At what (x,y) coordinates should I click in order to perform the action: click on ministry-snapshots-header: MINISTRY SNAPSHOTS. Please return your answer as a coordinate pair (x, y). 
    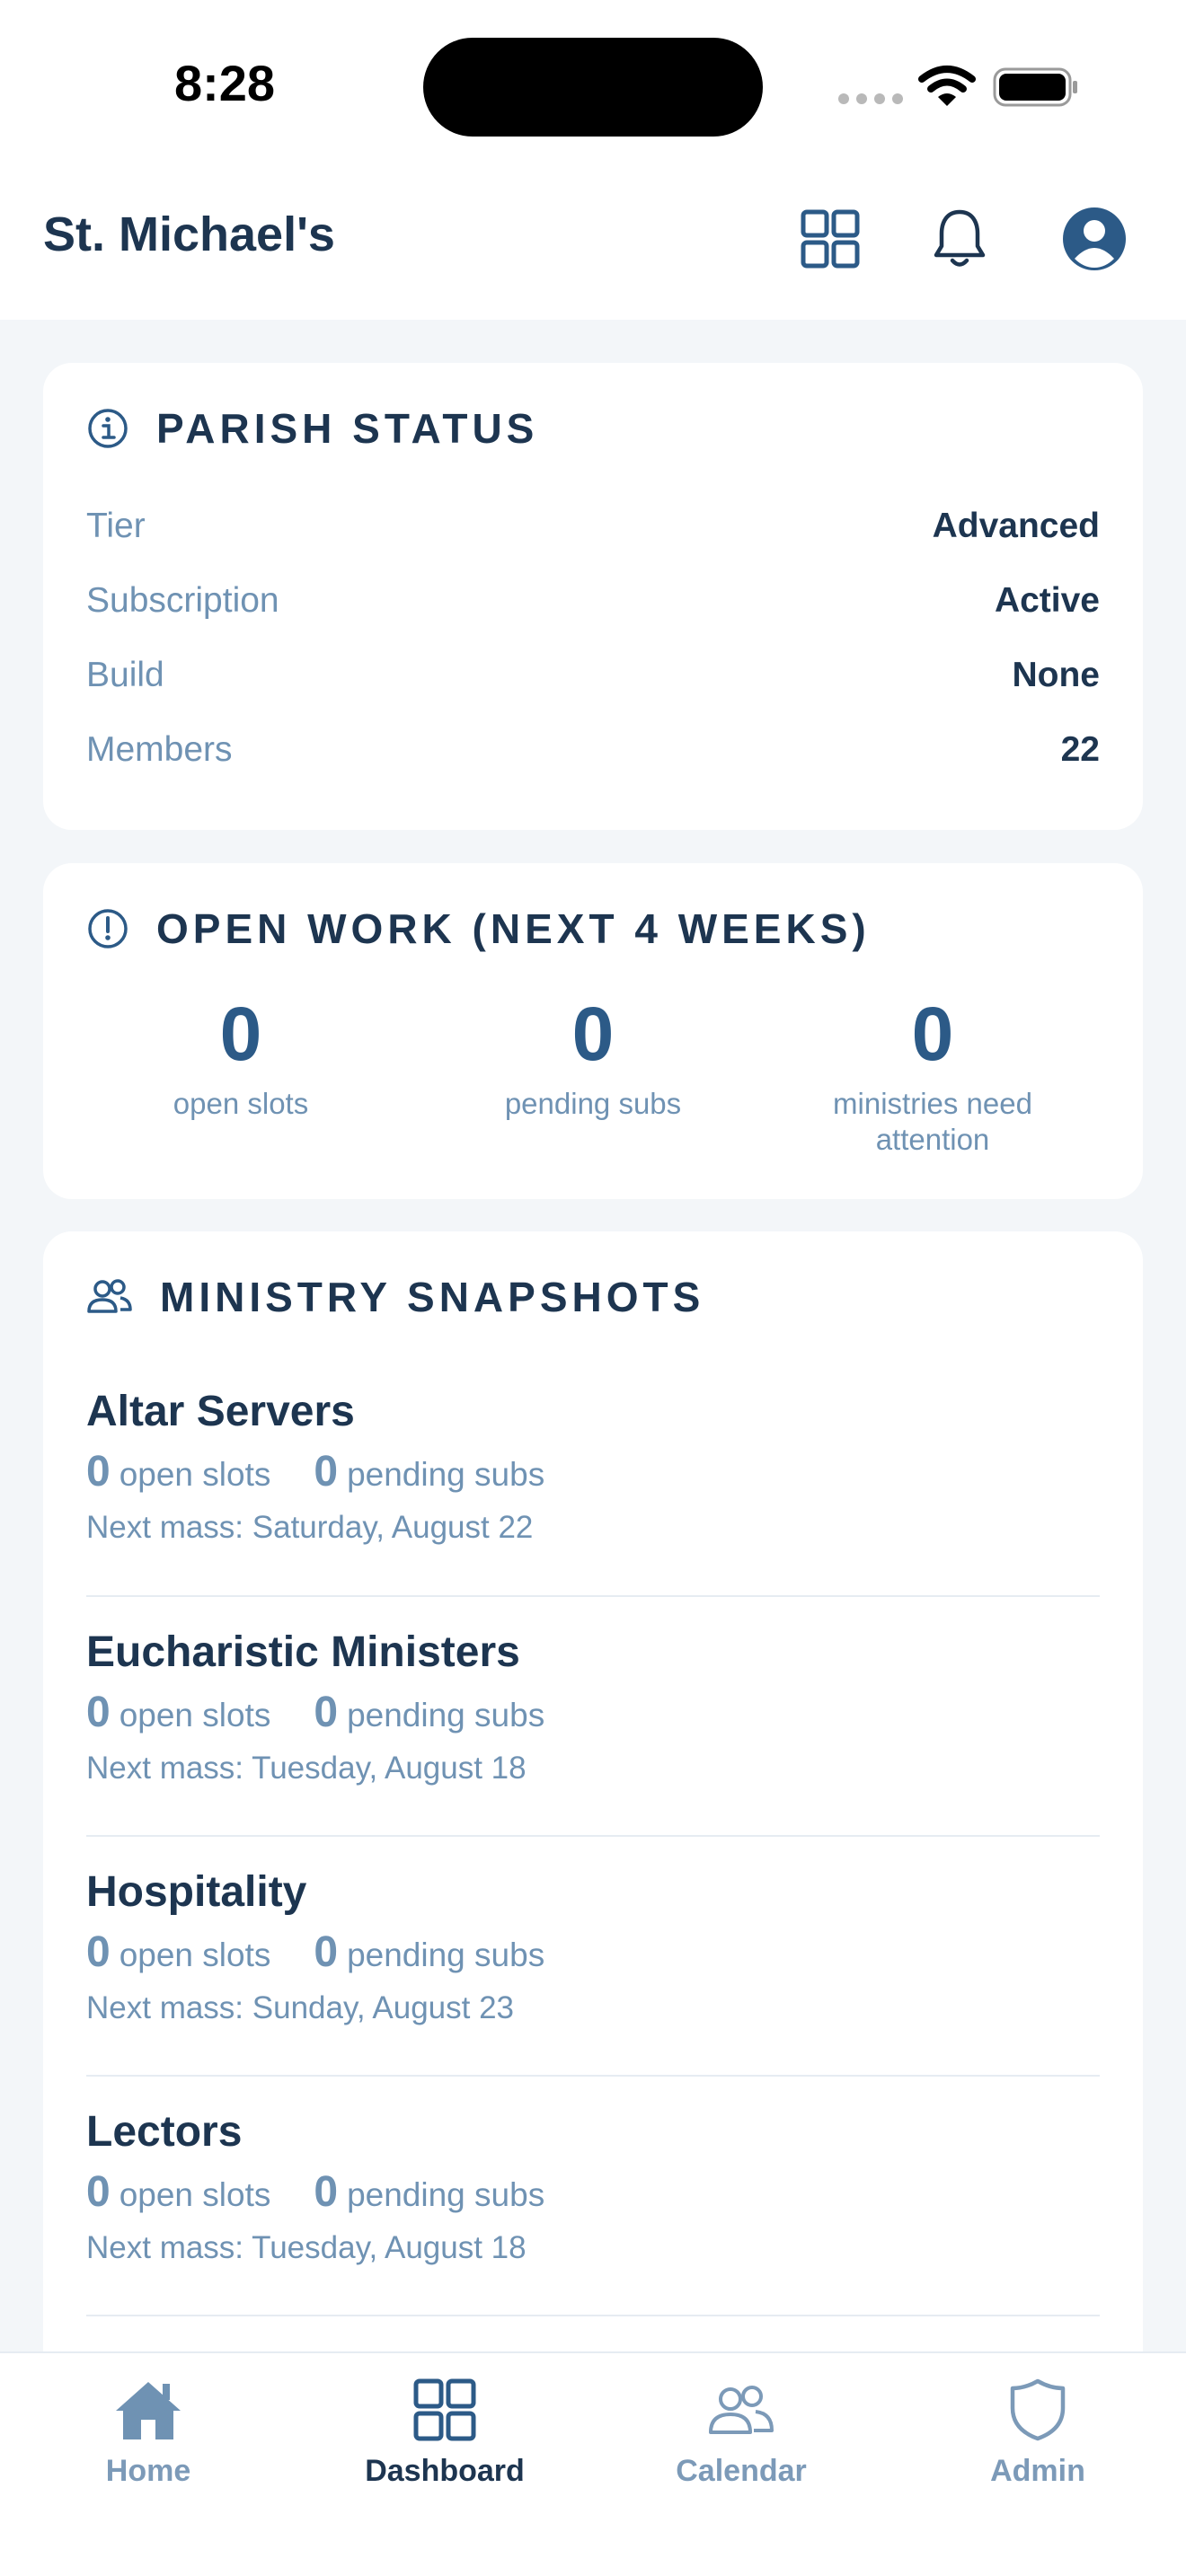
    Looking at the image, I should click on (395, 1297).